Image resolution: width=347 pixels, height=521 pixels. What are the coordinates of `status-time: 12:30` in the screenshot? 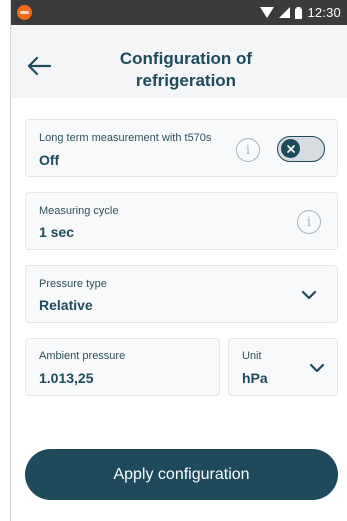 It's located at (324, 12).